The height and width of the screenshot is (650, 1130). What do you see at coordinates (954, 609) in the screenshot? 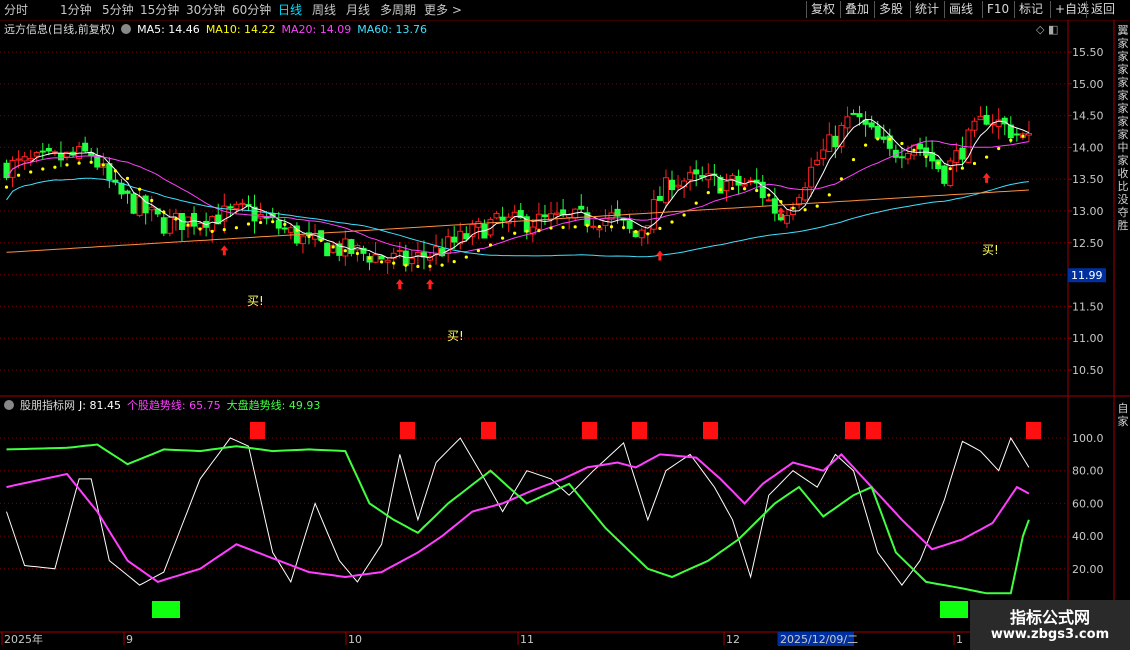
I see `buy-signal-marker` at bounding box center [954, 609].